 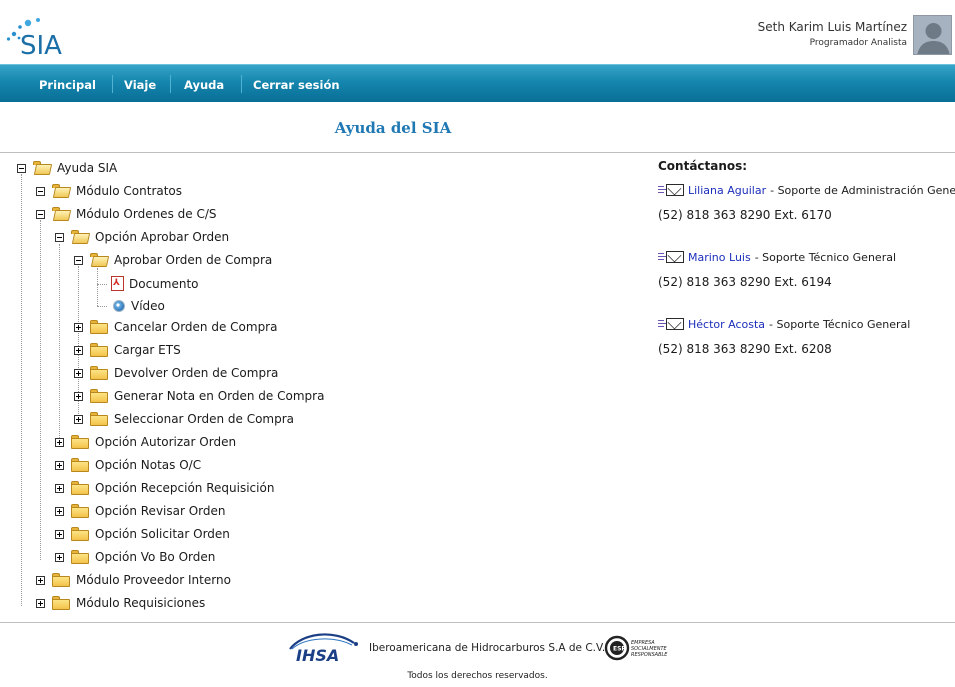 I want to click on nav-viaje: Viaje, so click(x=140, y=85).